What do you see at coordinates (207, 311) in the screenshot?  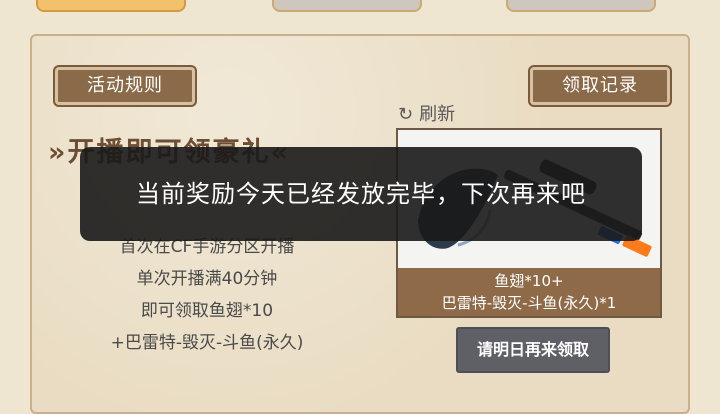 I see `rule-line-3: 即可领取鱼翅*10` at bounding box center [207, 311].